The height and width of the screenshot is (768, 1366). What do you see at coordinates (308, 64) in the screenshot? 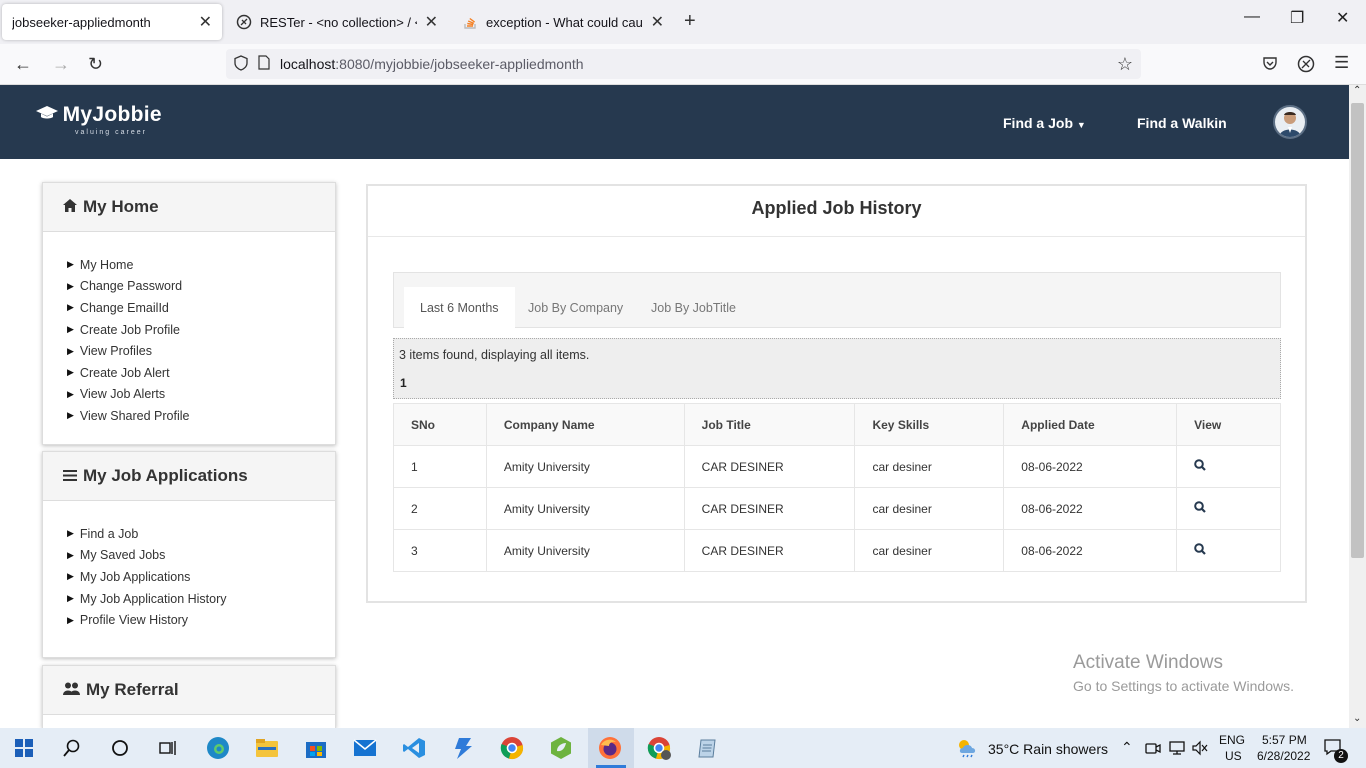
I see `url-host: localhost` at bounding box center [308, 64].